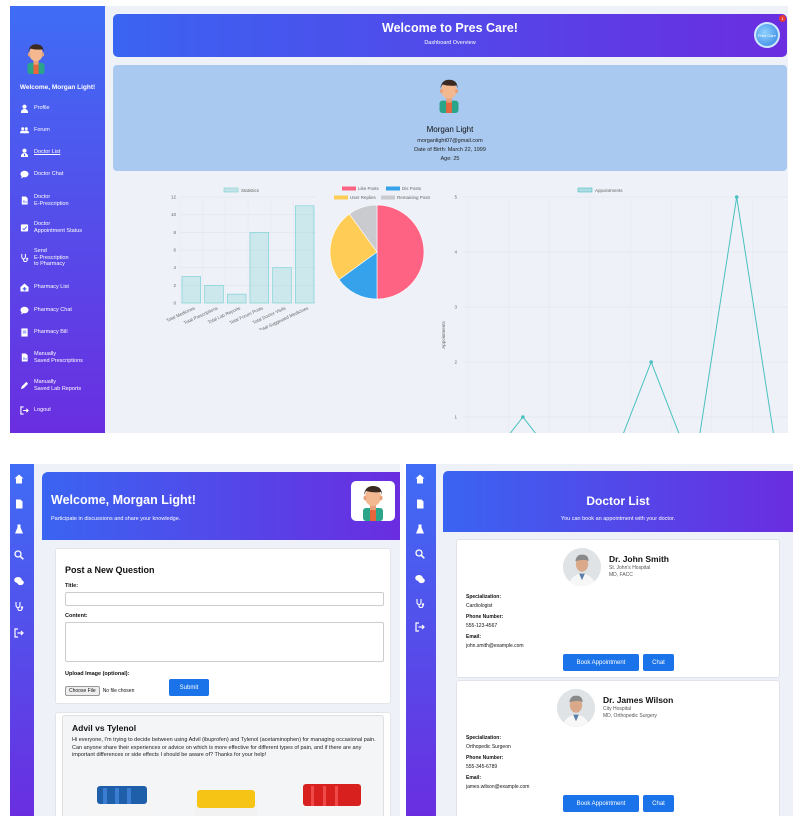 The image size is (803, 830). I want to click on sidebar-item-forum: Forum, so click(35, 130).